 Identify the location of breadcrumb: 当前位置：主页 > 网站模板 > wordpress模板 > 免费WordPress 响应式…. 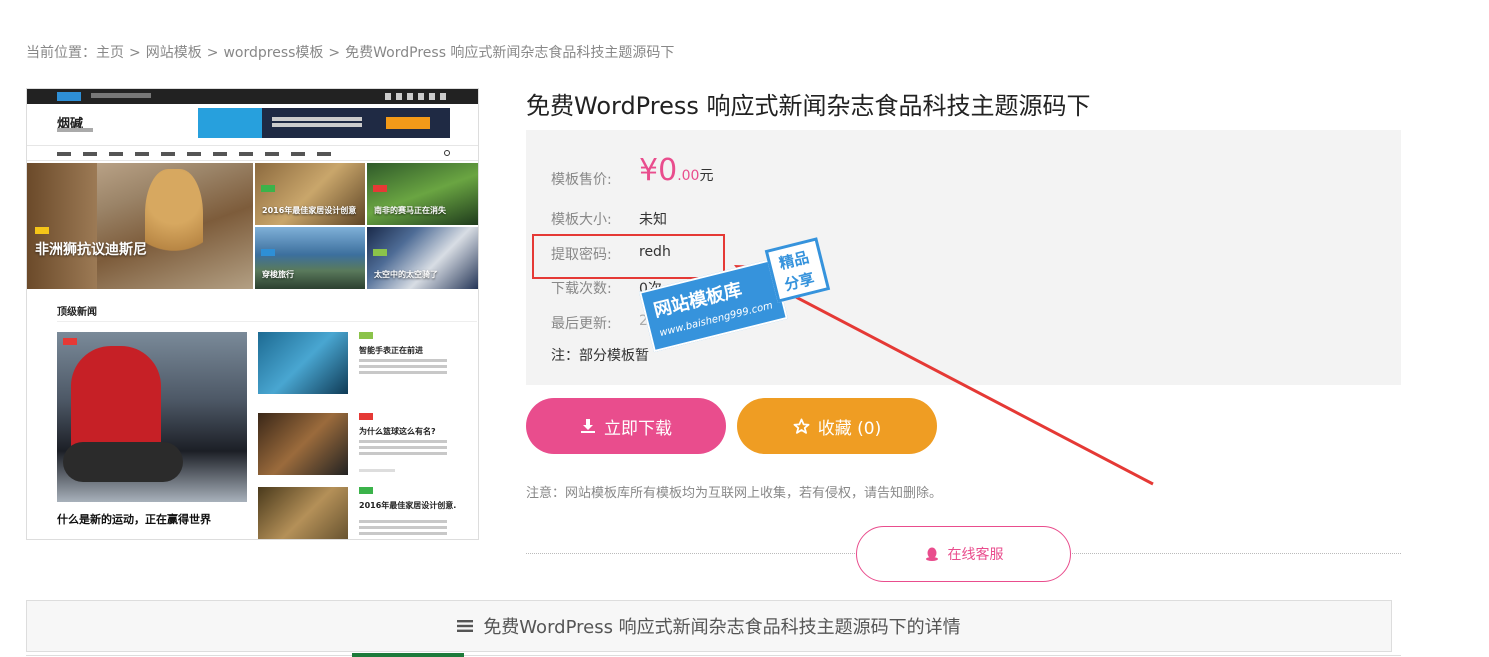
(350, 52).